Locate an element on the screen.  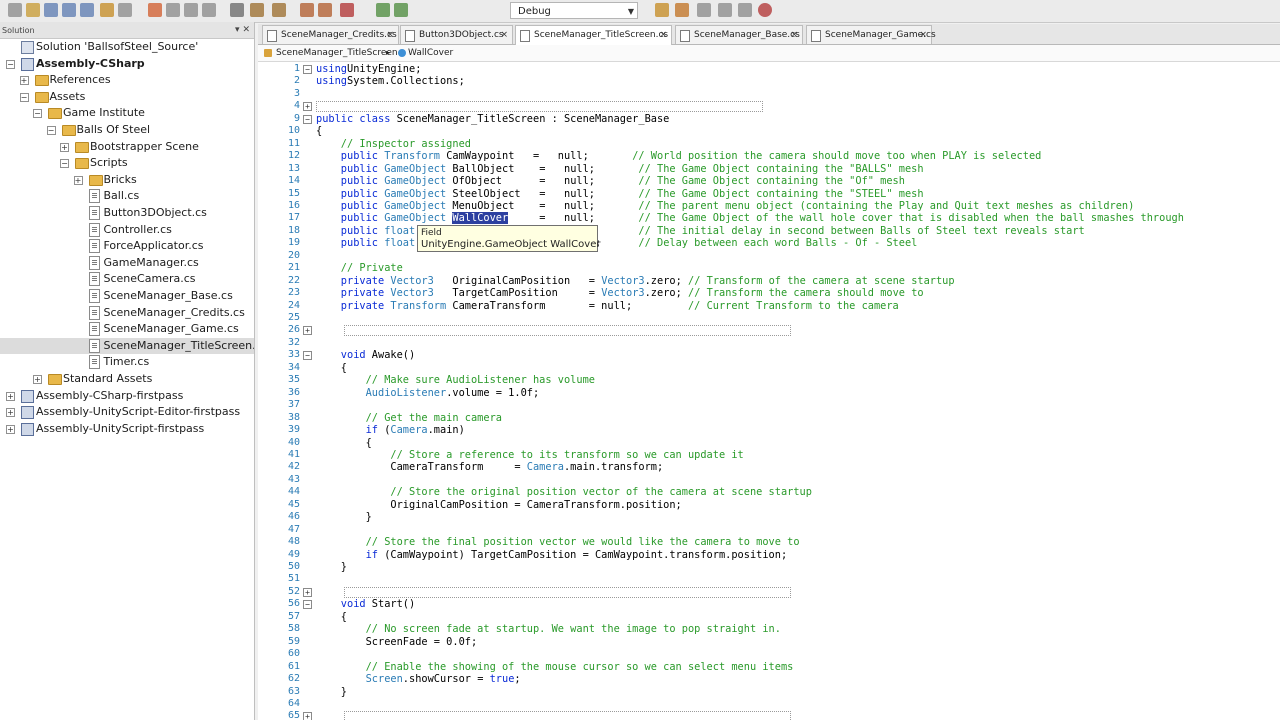
code-line: 60 is located at coordinates (769, 654).